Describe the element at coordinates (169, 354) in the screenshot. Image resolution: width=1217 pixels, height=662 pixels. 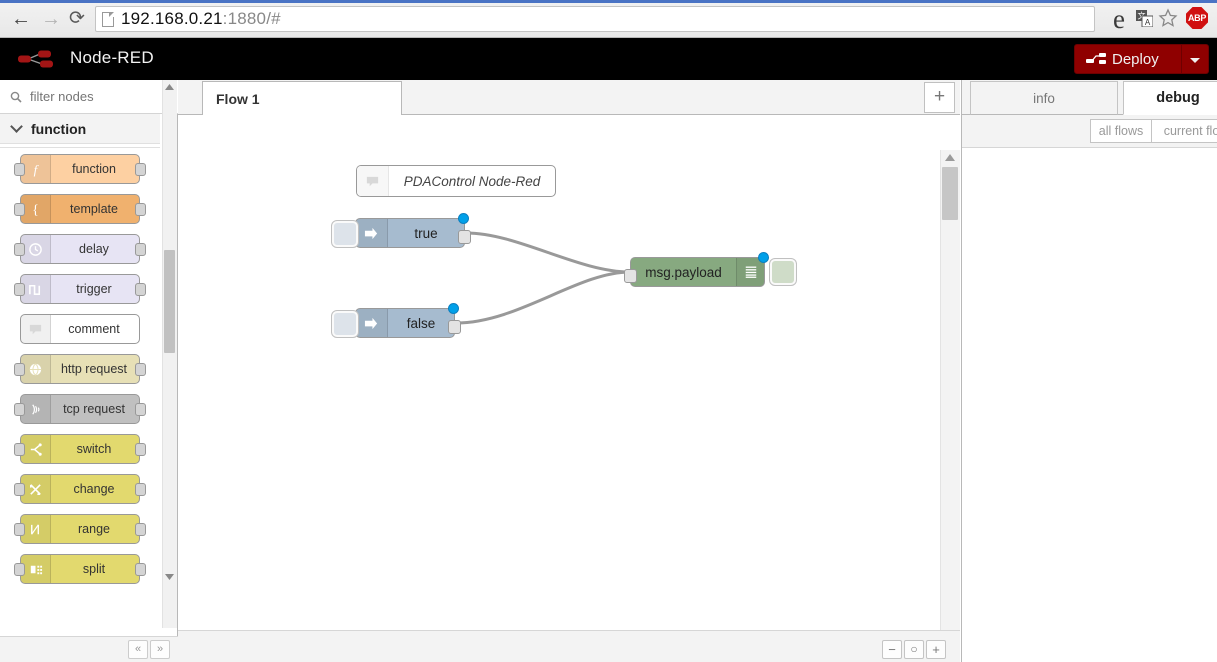
I see `palette-scrollbar-track` at that location.